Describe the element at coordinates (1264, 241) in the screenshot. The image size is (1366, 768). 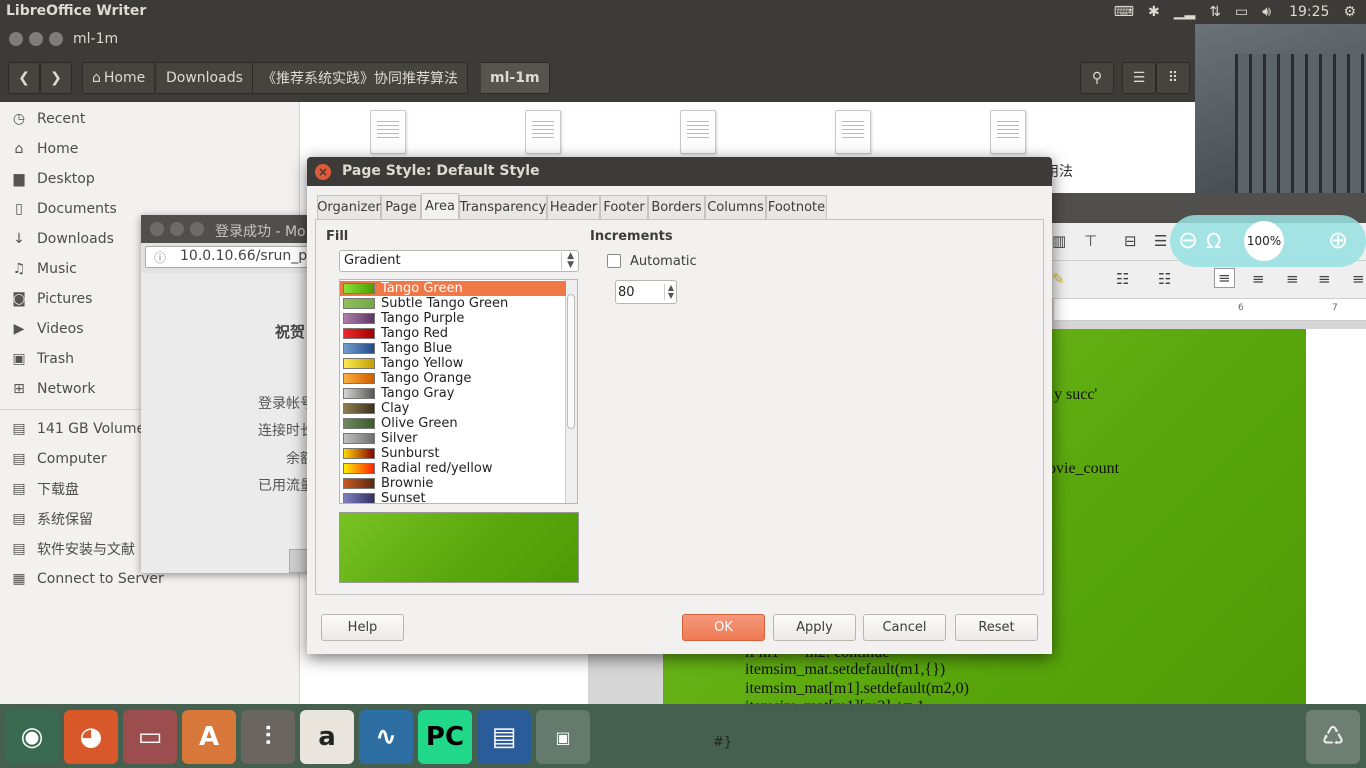
I see `zoom-level: 100%` at that location.